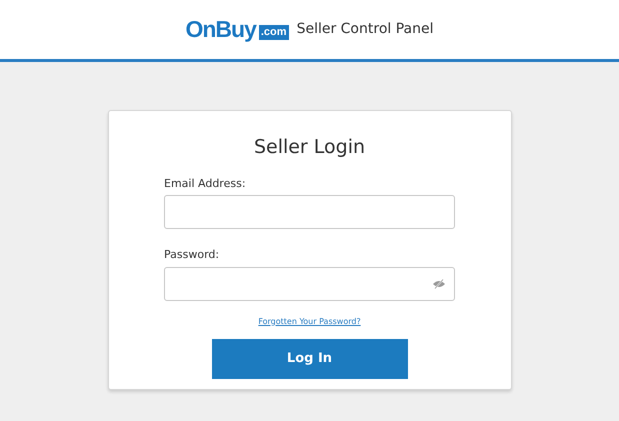  I want to click on forgot-password-link: Forgotten Your Password?, so click(309, 322).